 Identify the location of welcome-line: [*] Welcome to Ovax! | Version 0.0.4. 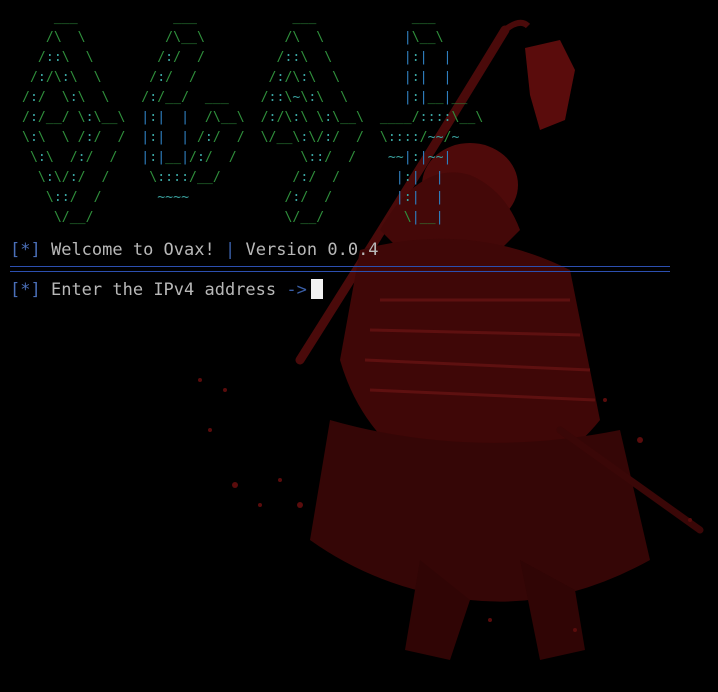
(194, 250).